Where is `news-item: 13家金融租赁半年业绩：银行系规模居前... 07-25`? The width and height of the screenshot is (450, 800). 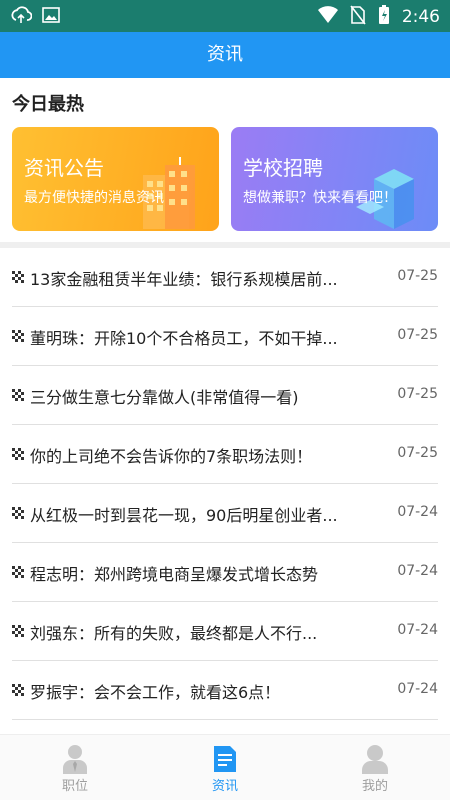
news-item: 13家金融租赁半年业绩：银行系规模居前... 07-25 is located at coordinates (225, 277).